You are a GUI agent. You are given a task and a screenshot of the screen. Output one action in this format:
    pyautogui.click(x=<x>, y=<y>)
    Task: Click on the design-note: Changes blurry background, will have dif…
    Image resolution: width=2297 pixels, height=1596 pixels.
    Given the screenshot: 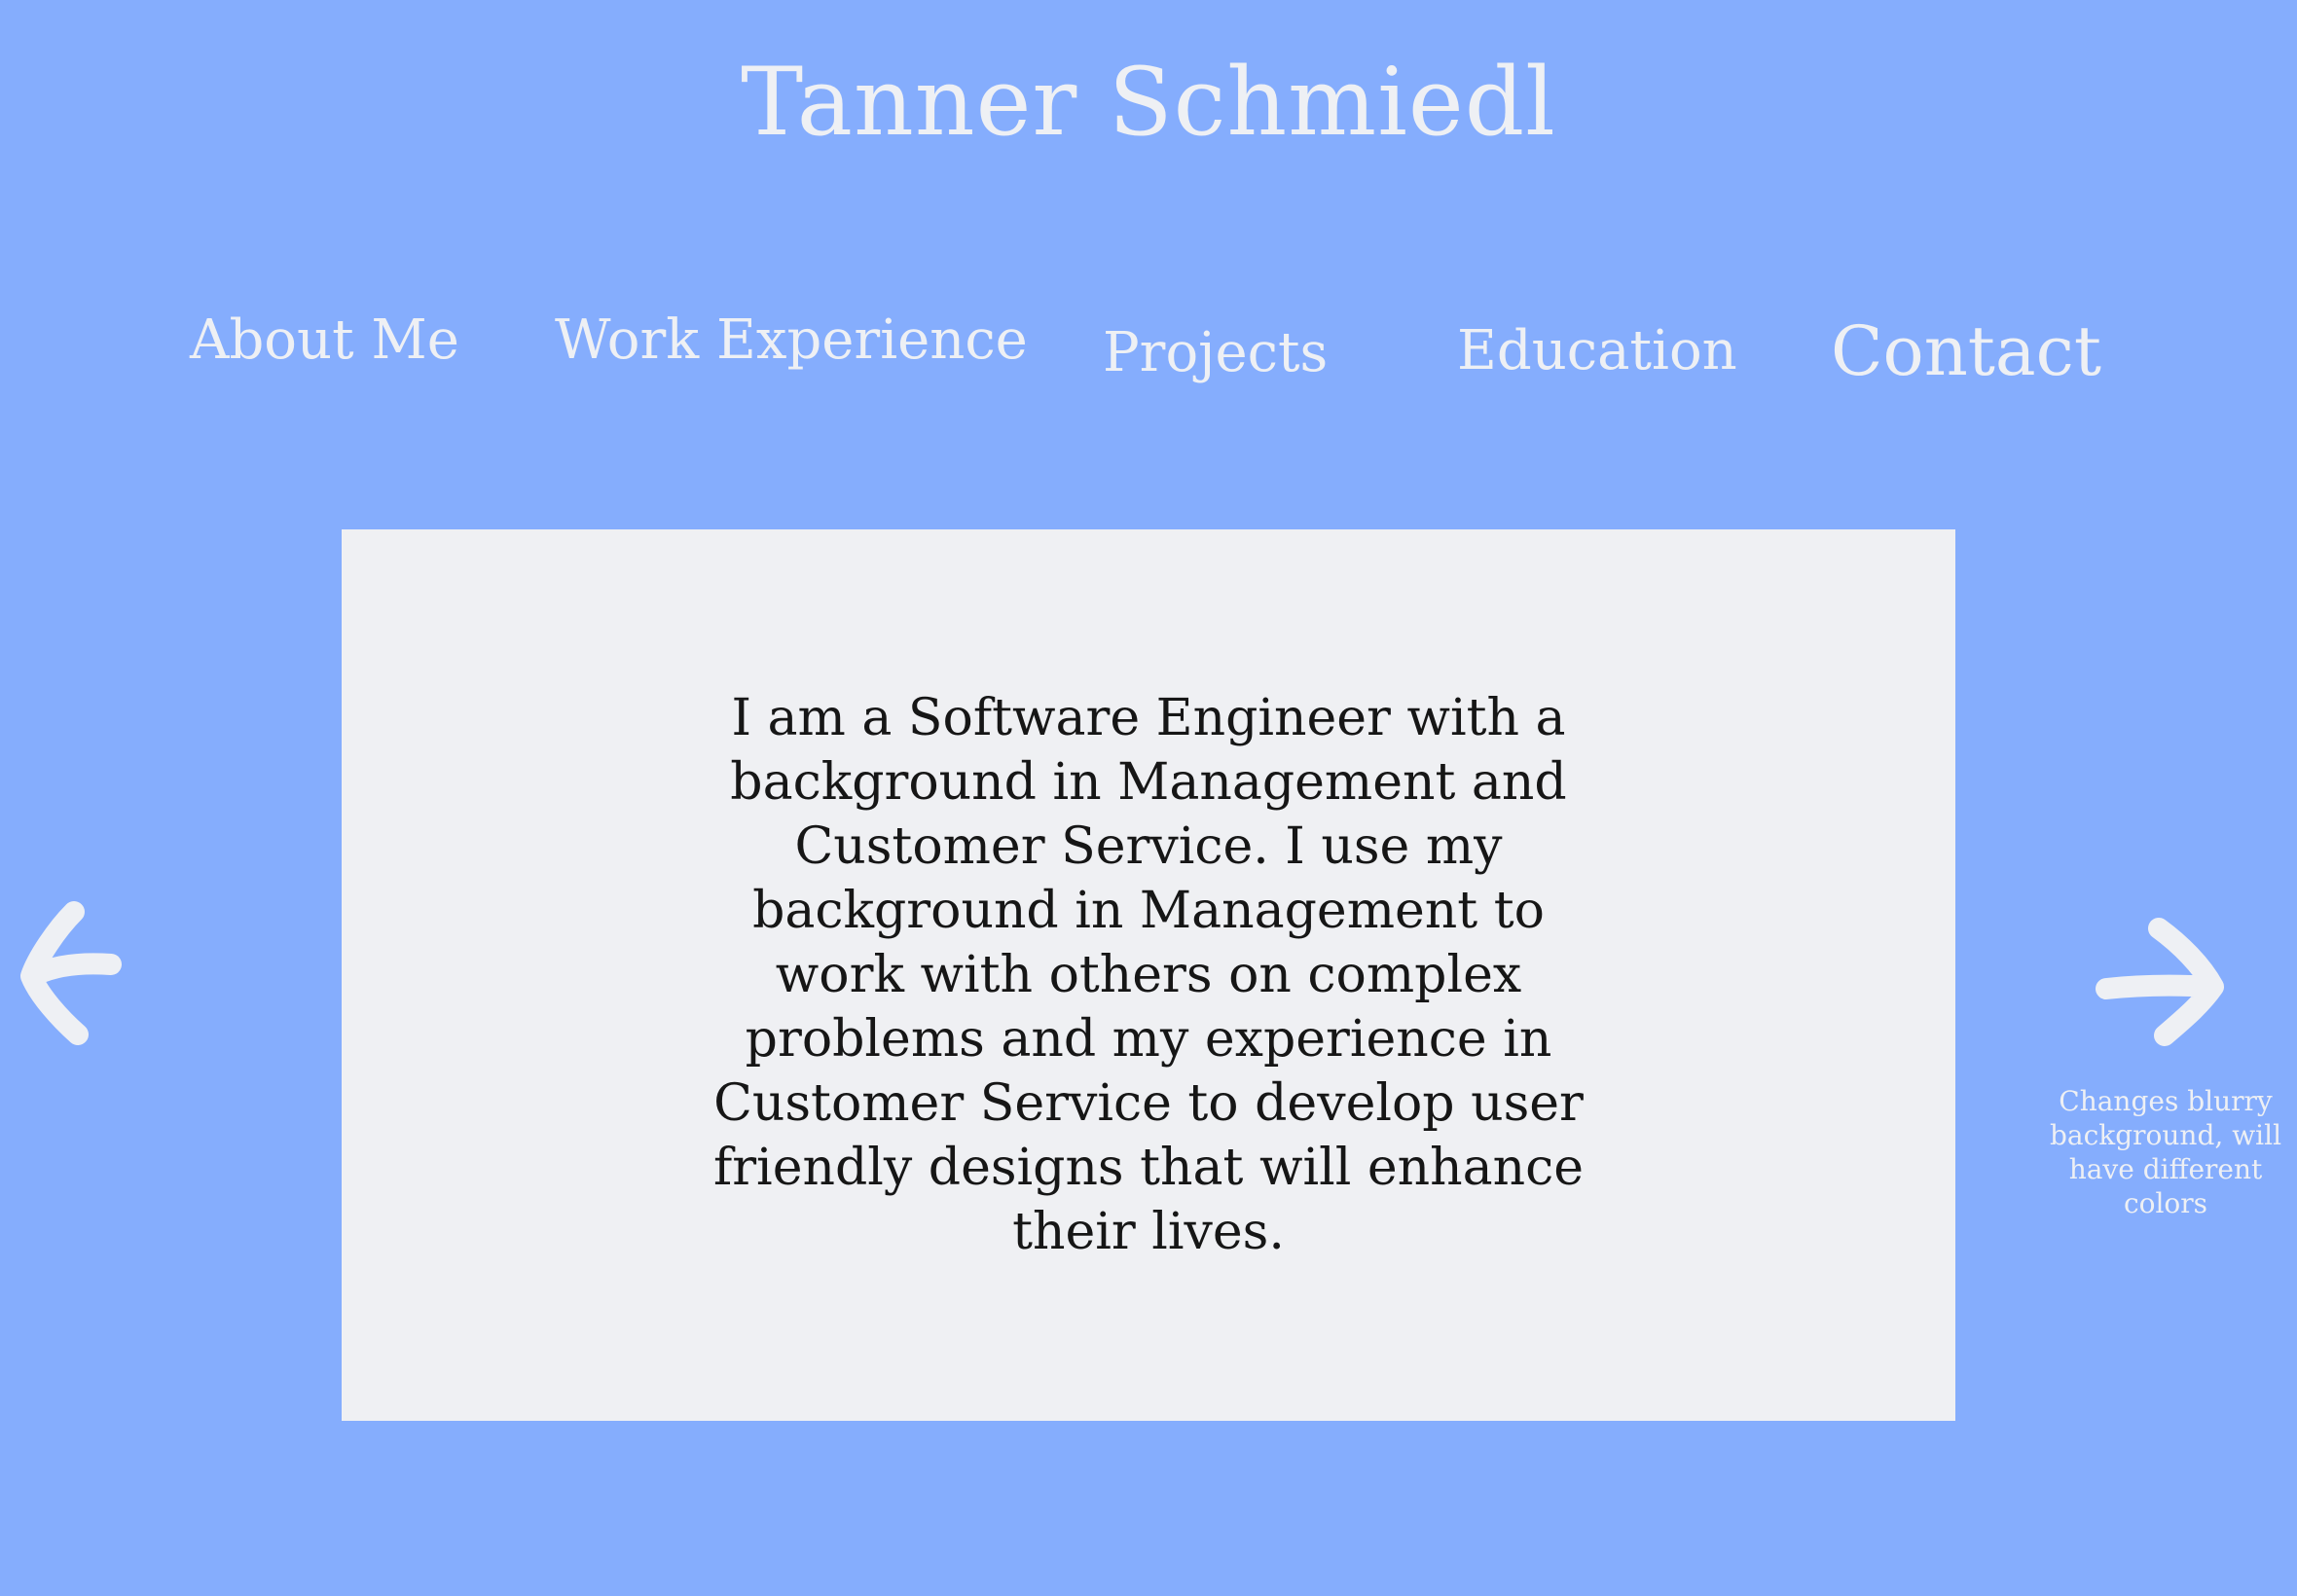 What is the action you would take?
    pyautogui.click(x=2165, y=1152)
    